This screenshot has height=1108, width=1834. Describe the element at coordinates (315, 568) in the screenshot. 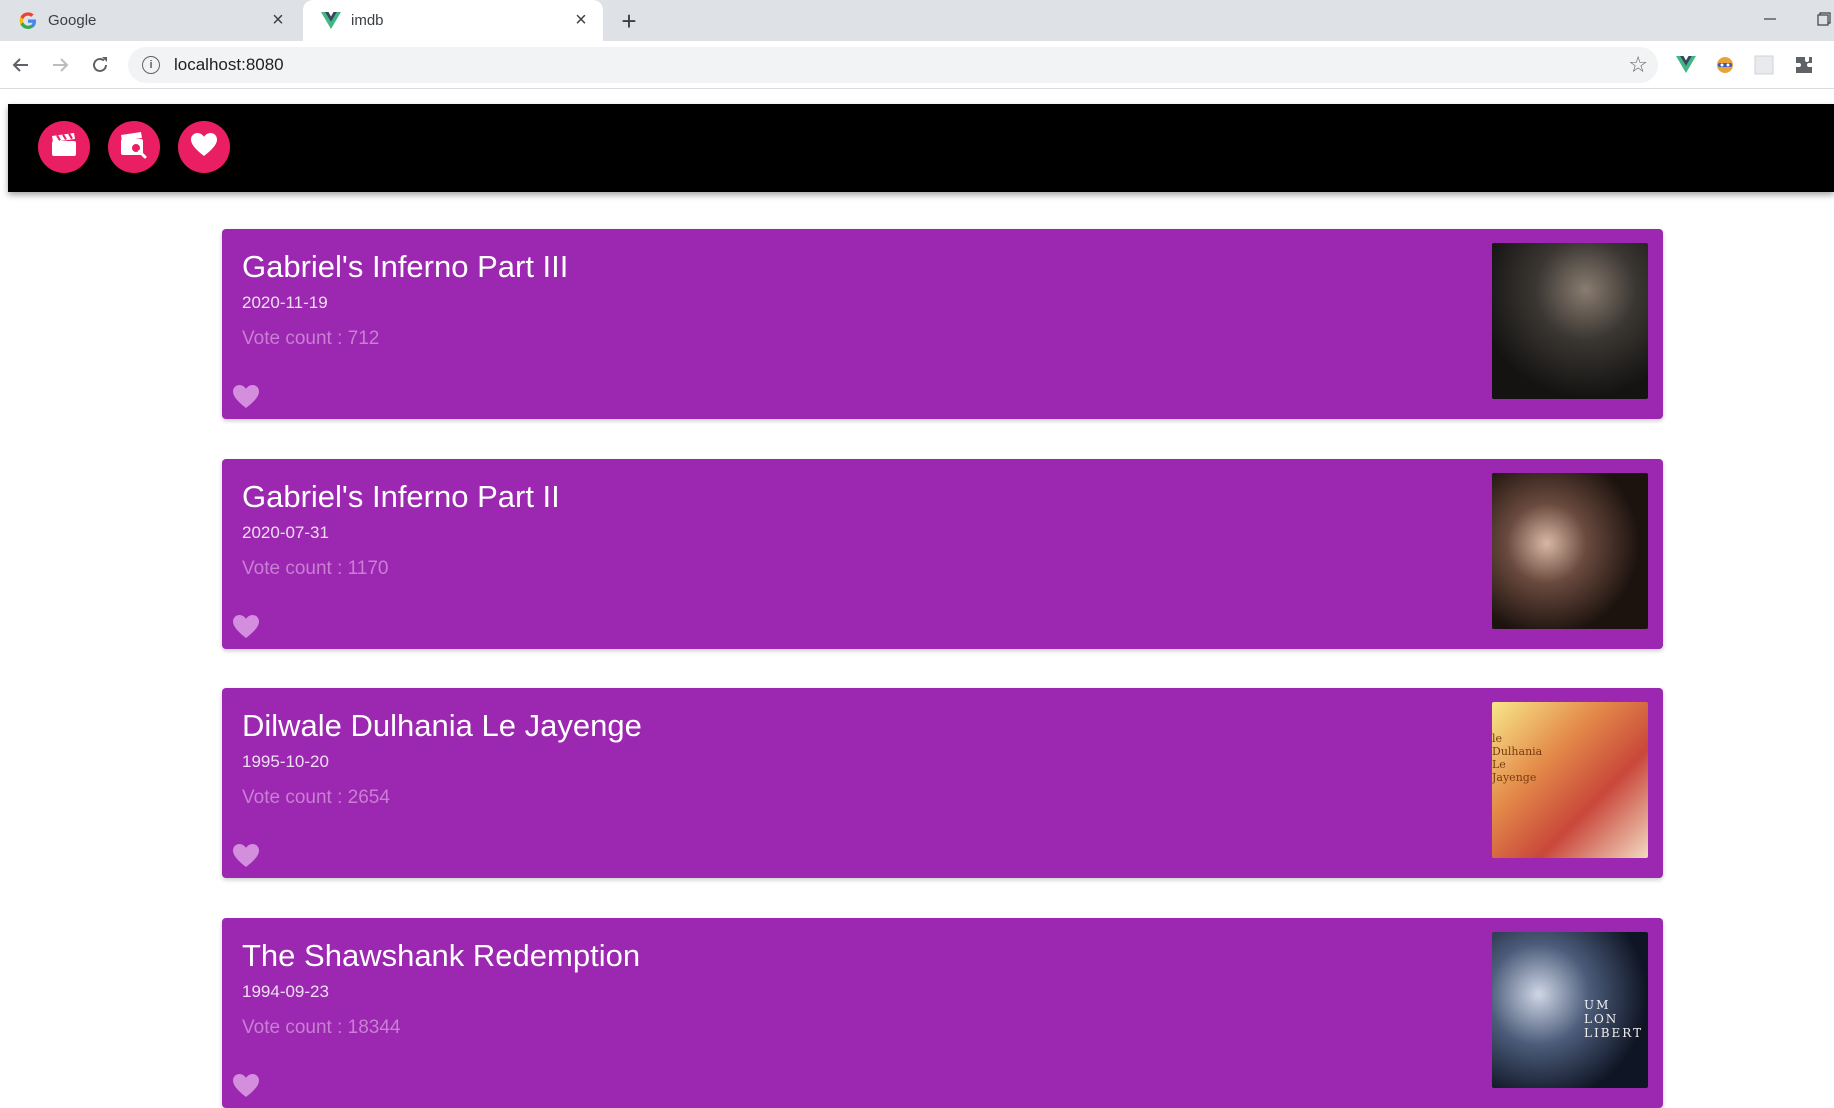

I see `movie-vote-count: Vote count : 1170` at that location.